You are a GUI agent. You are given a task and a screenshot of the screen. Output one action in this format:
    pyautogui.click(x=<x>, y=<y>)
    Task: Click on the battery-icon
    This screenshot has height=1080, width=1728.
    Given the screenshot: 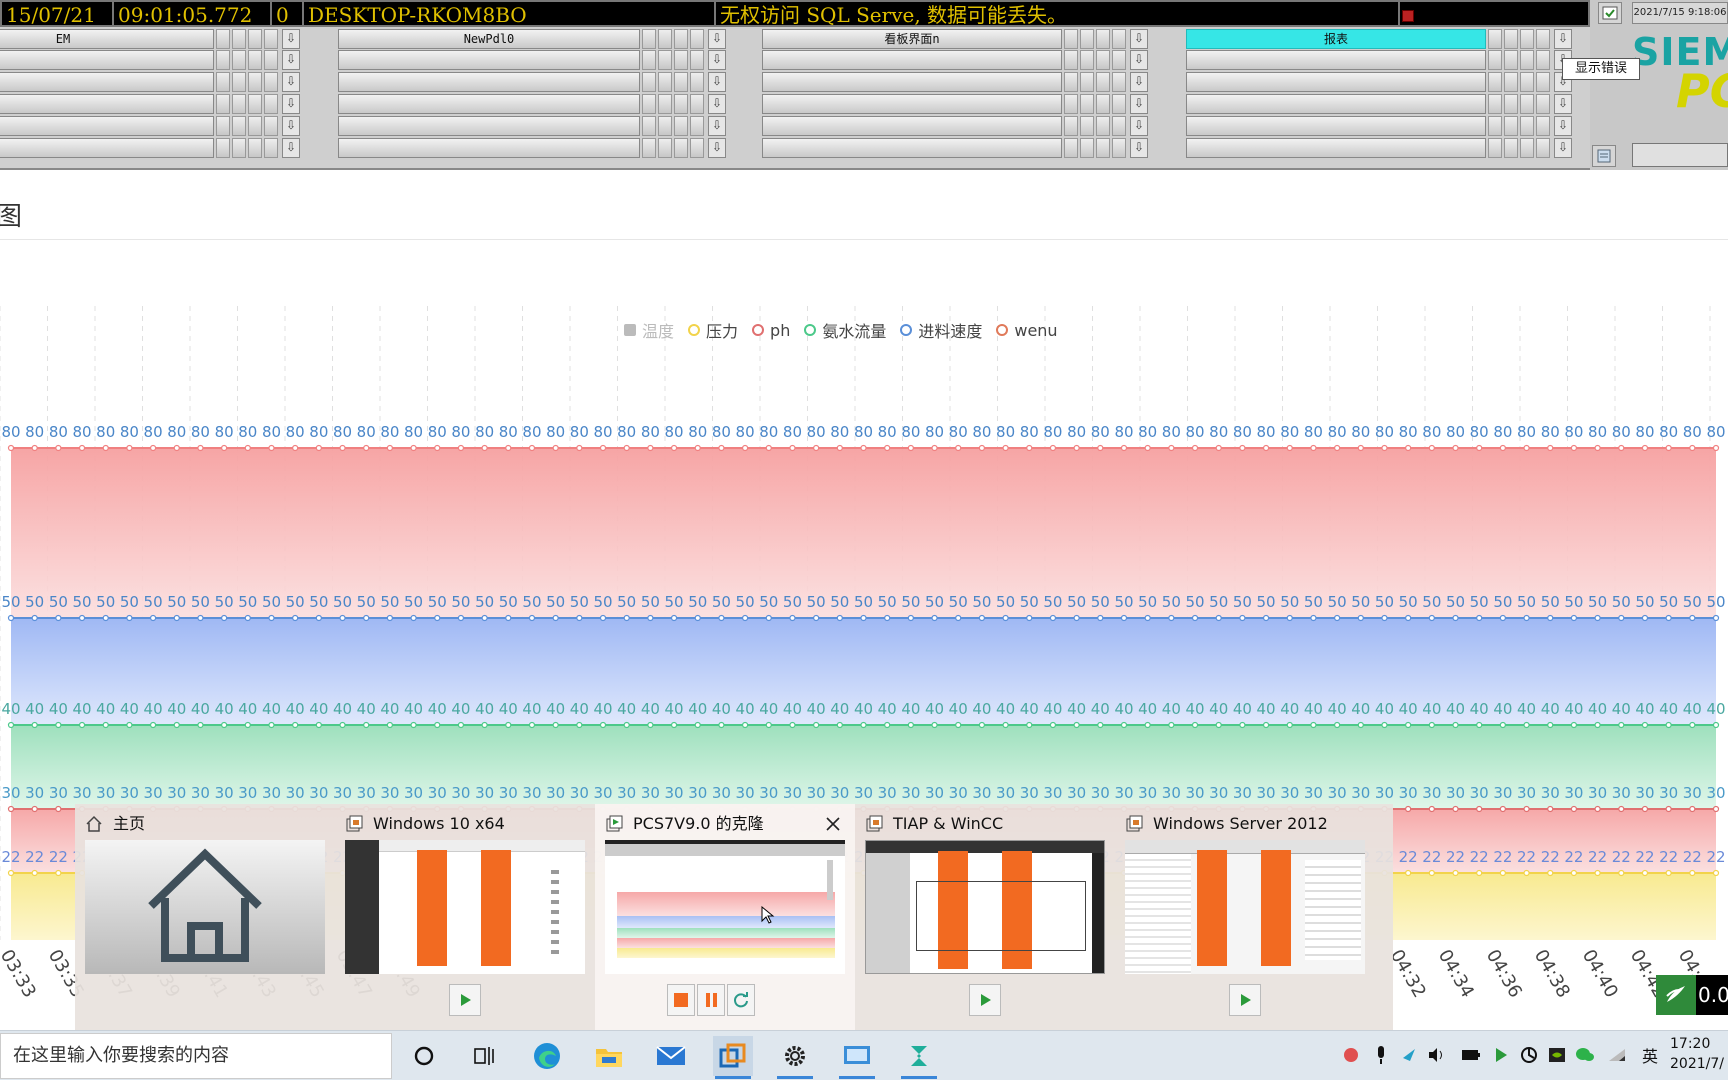 What is the action you would take?
    pyautogui.click(x=1471, y=1055)
    